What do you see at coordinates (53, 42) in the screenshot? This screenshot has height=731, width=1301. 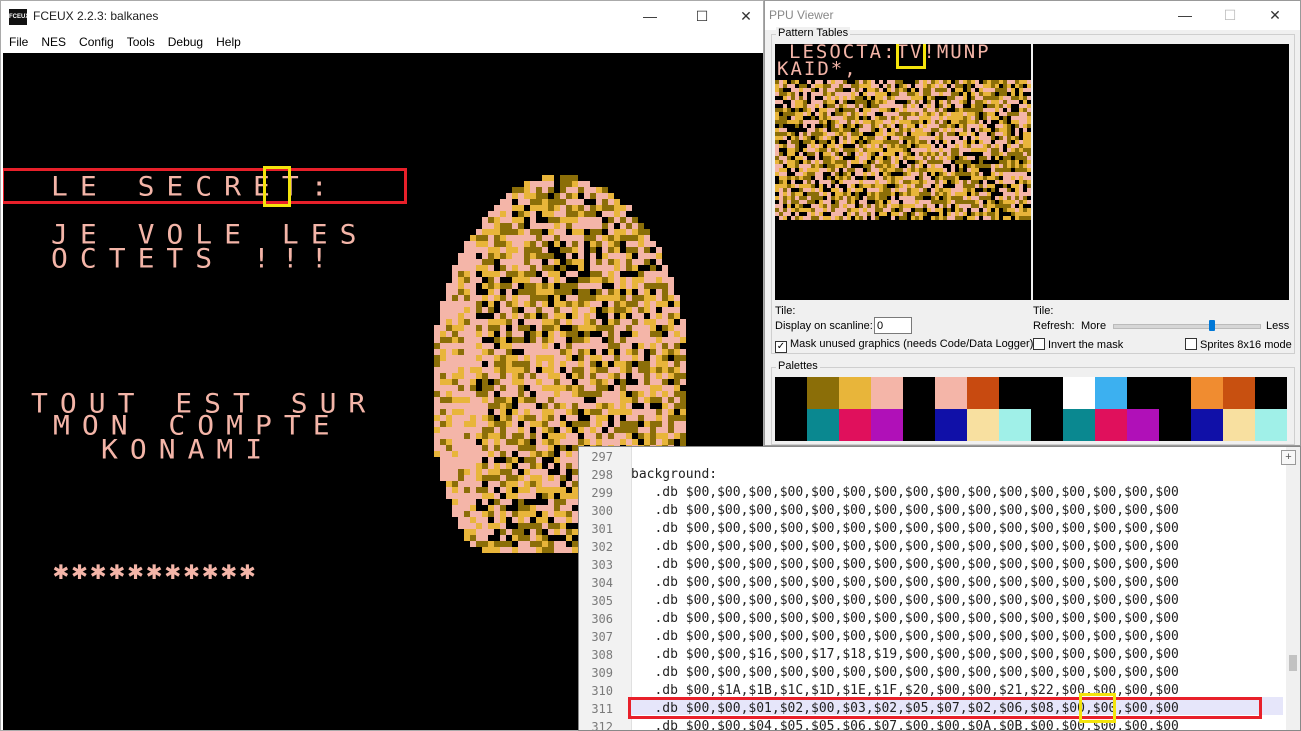 I see `menu-nes: NES` at bounding box center [53, 42].